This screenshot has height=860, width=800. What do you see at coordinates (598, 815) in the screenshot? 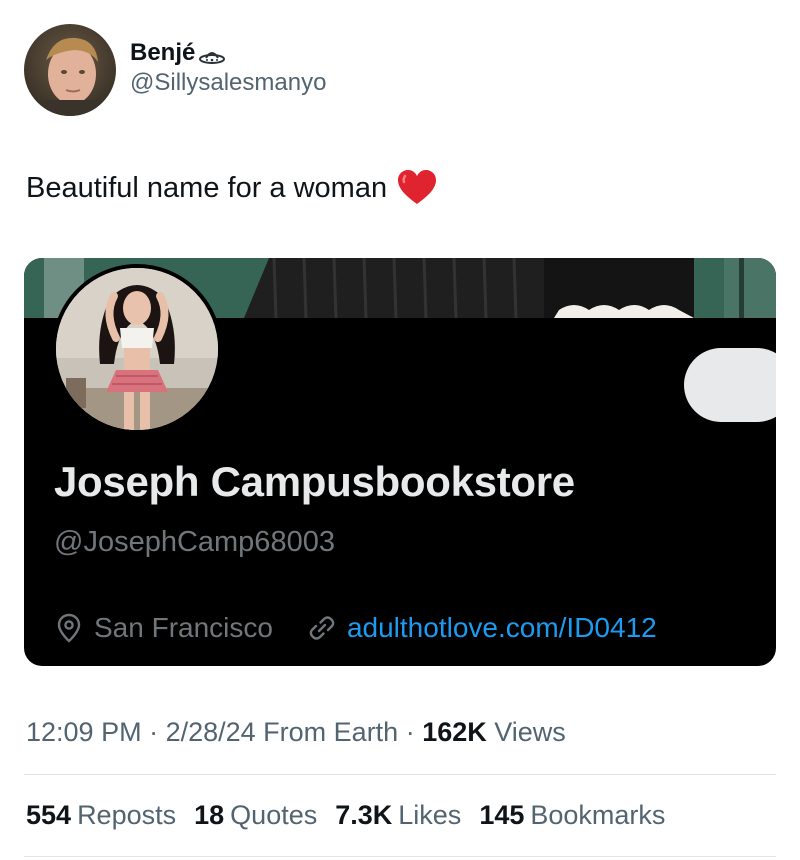
I see `bookmarks-label: Bookmarks` at bounding box center [598, 815].